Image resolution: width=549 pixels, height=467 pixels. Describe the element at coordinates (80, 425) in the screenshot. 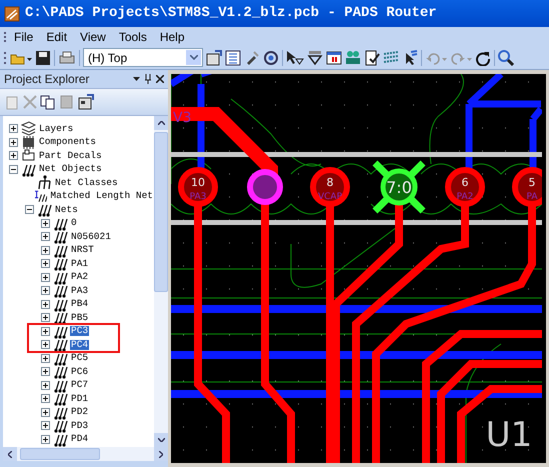

I see `tree-item: PD3` at that location.